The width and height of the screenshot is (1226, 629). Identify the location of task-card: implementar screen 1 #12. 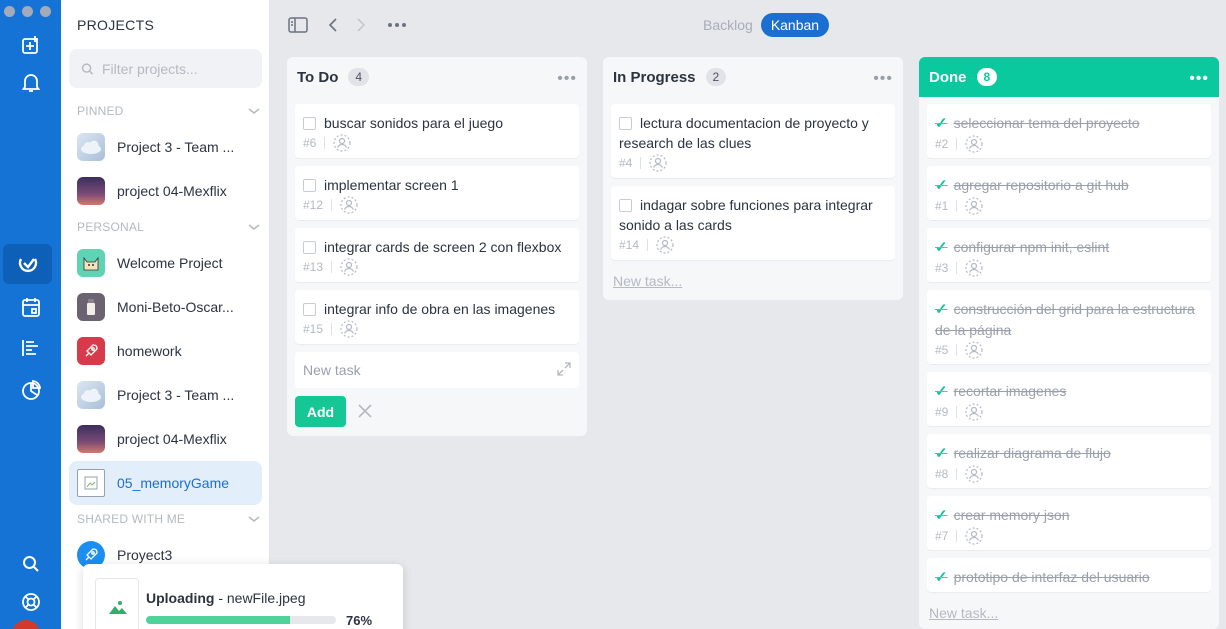
(437, 193).